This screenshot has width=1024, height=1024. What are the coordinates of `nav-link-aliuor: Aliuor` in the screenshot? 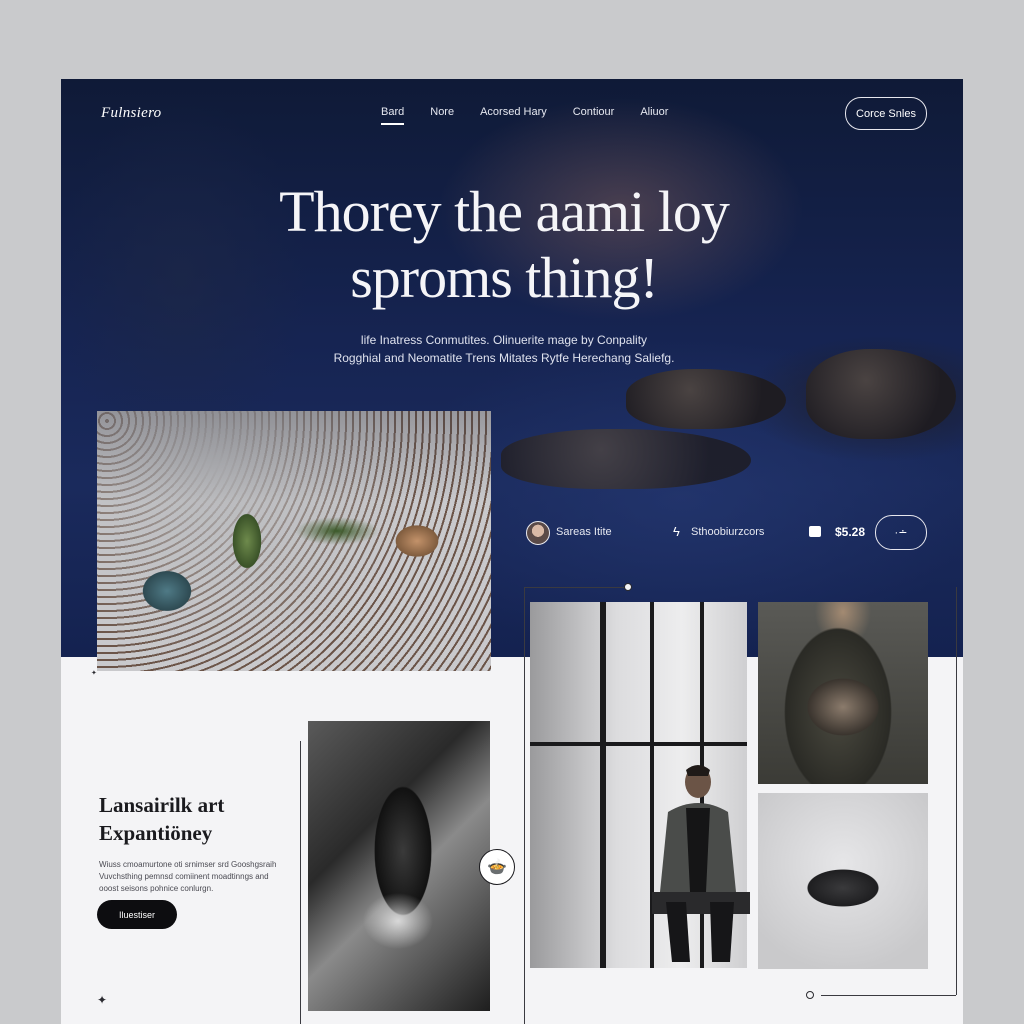 It's located at (654, 112).